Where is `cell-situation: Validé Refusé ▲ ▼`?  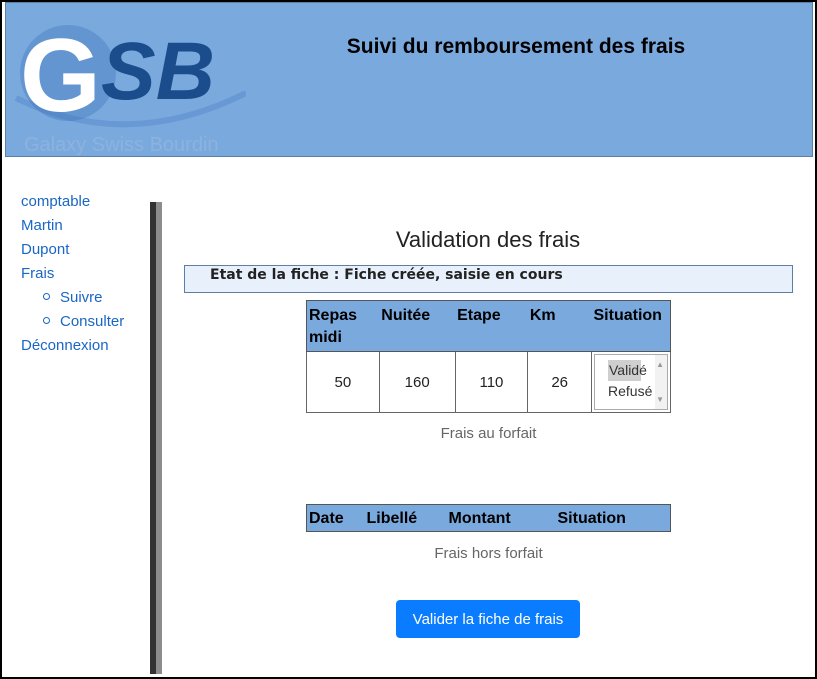 cell-situation: Validé Refusé ▲ ▼ is located at coordinates (631, 382).